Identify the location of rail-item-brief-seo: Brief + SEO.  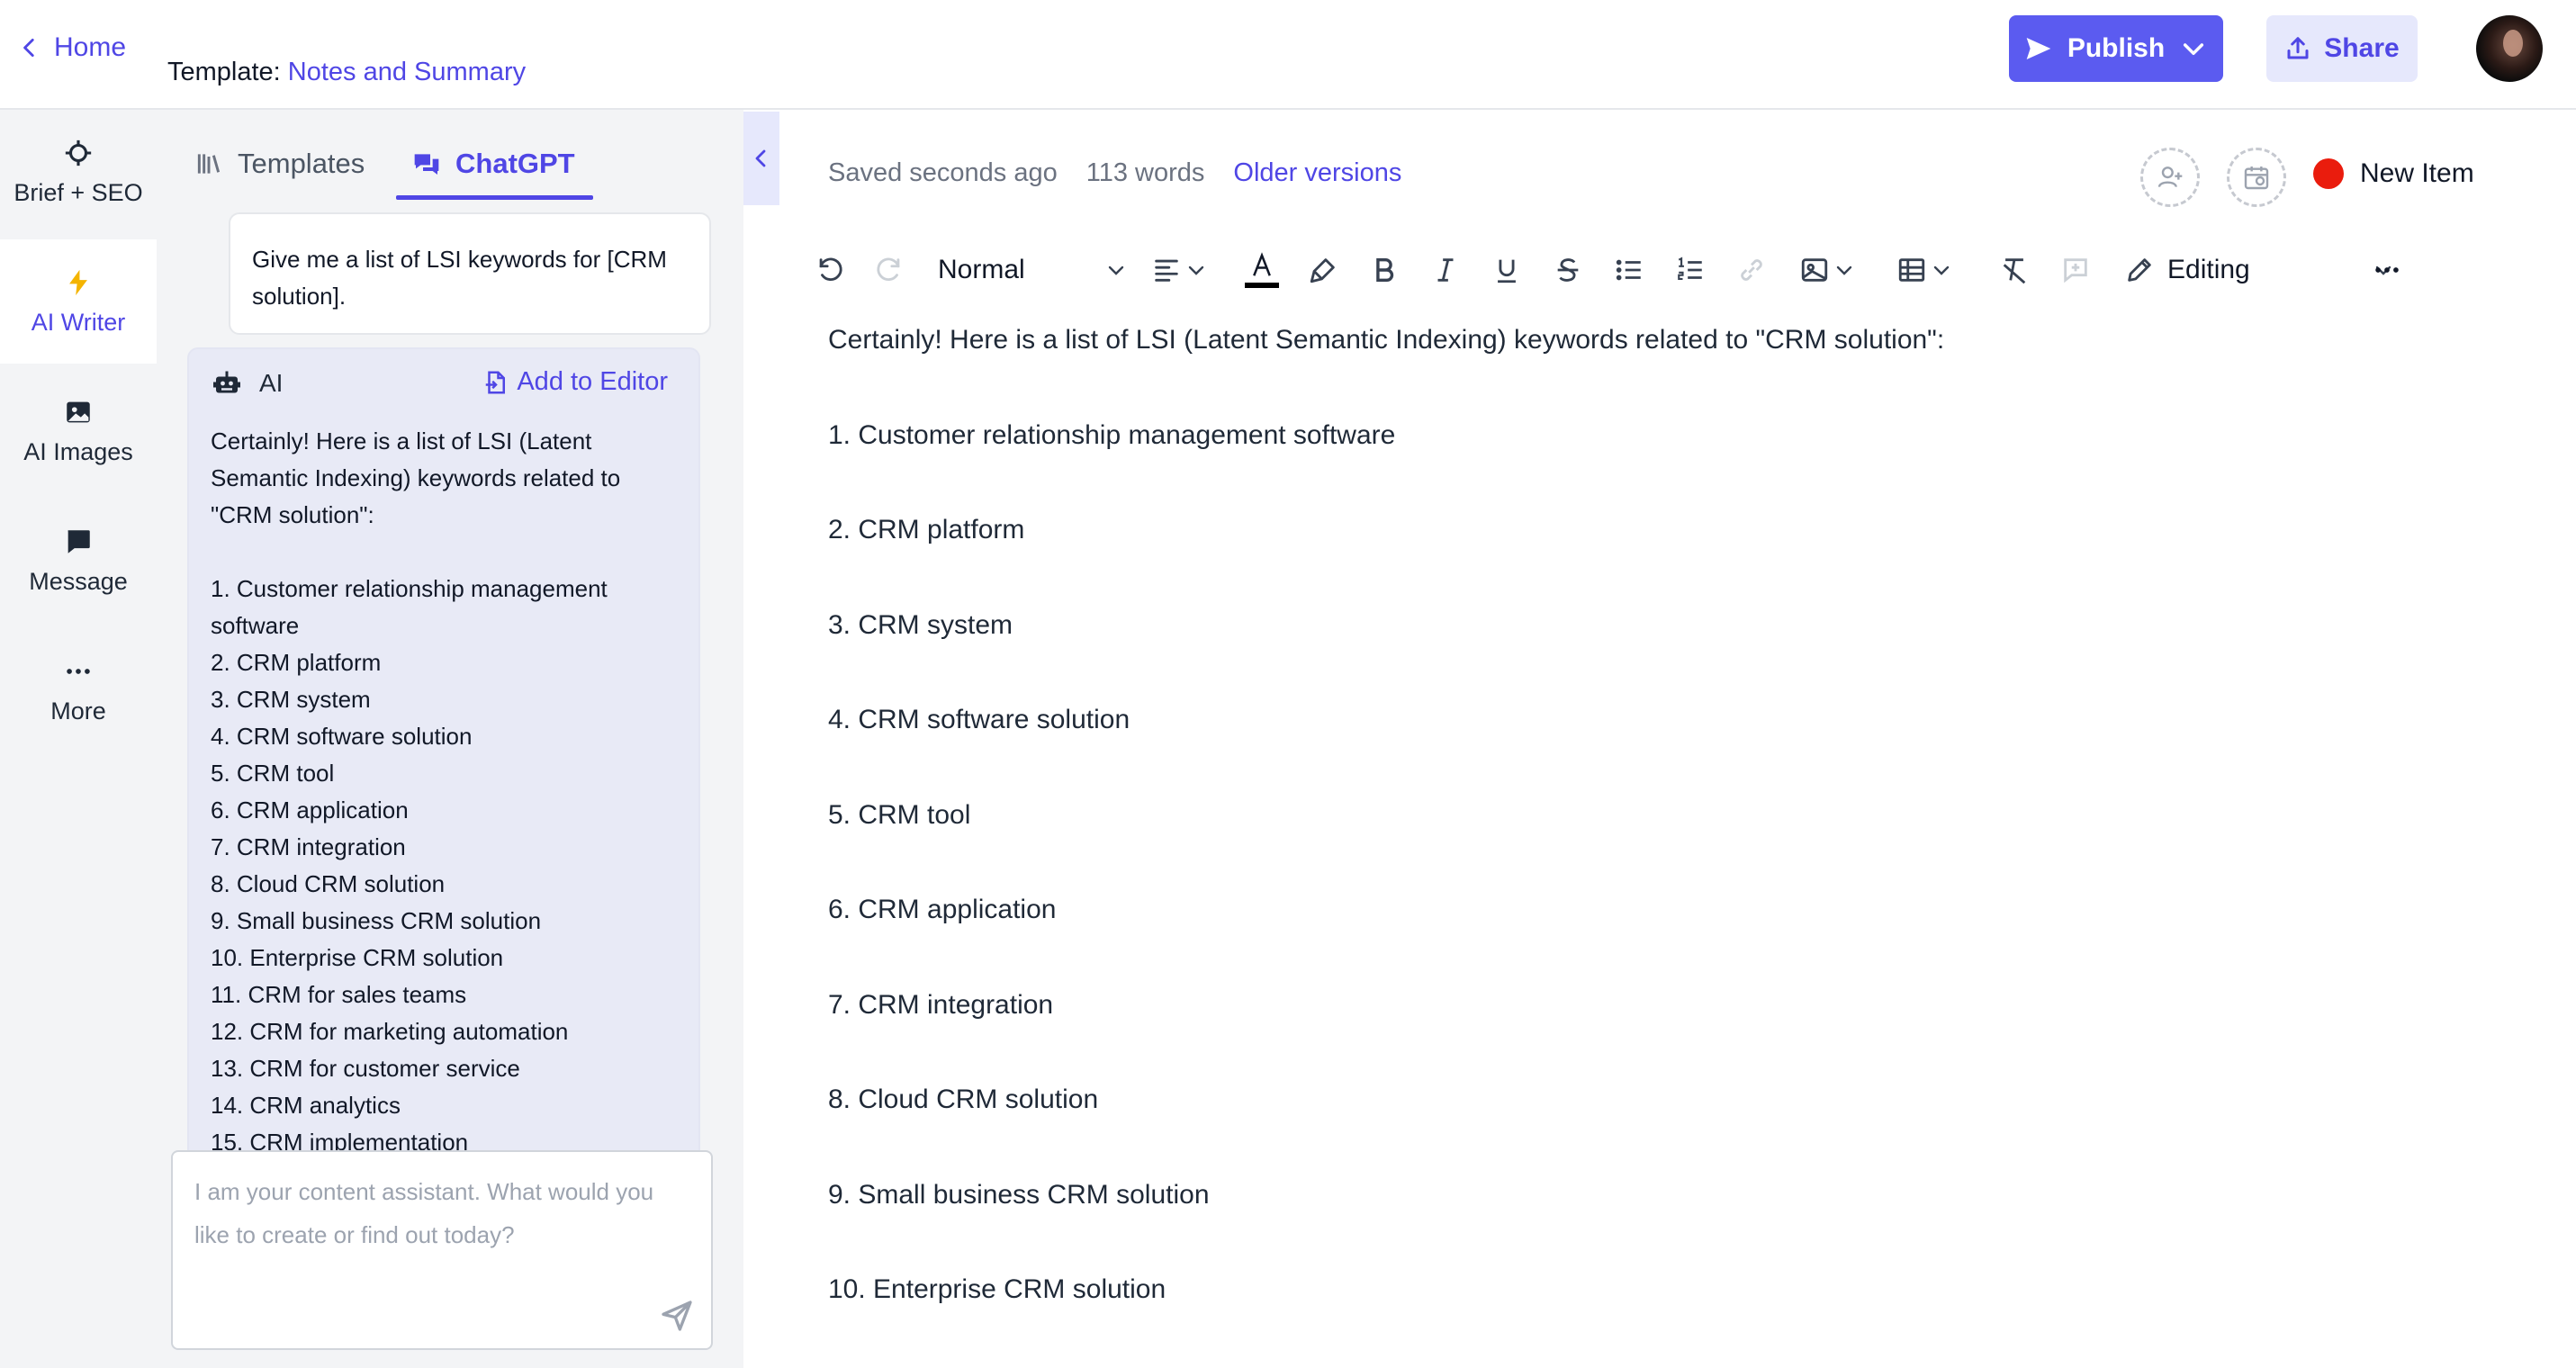
(78, 172).